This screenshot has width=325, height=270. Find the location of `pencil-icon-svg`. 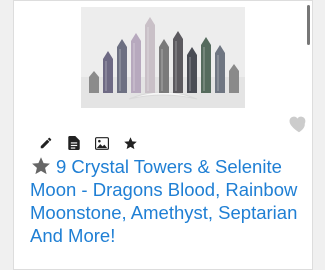

pencil-icon-svg is located at coordinates (46, 143).